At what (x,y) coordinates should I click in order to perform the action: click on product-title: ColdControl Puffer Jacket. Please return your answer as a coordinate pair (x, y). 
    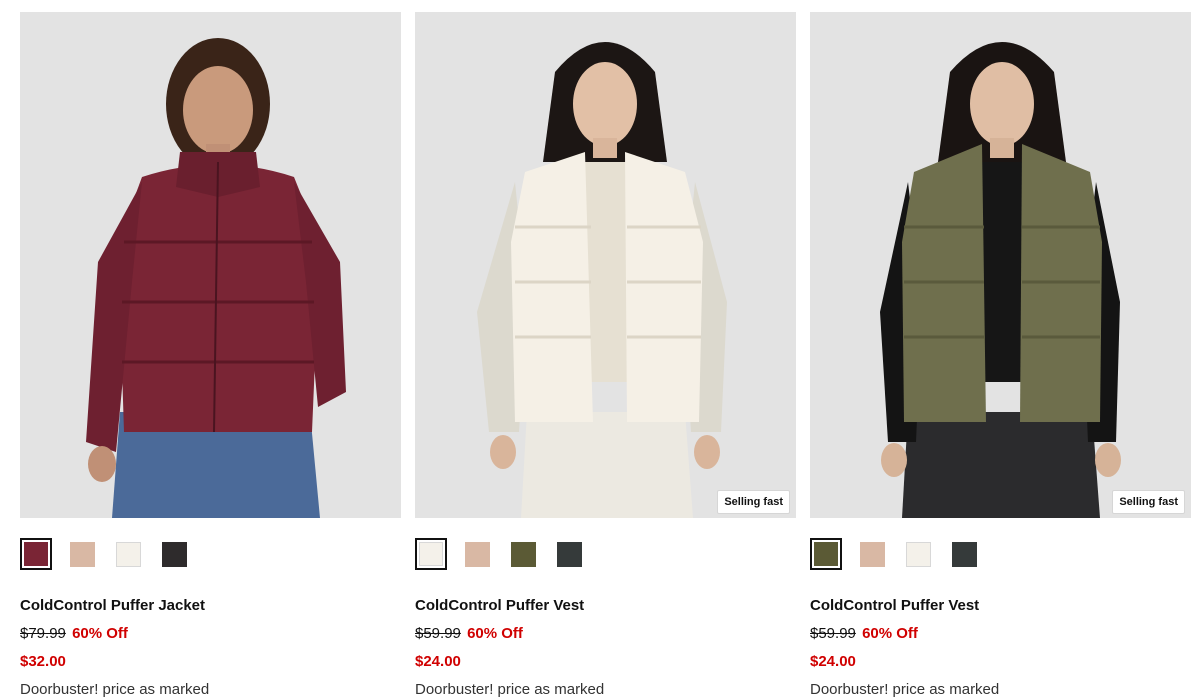
    Looking at the image, I should click on (210, 606).